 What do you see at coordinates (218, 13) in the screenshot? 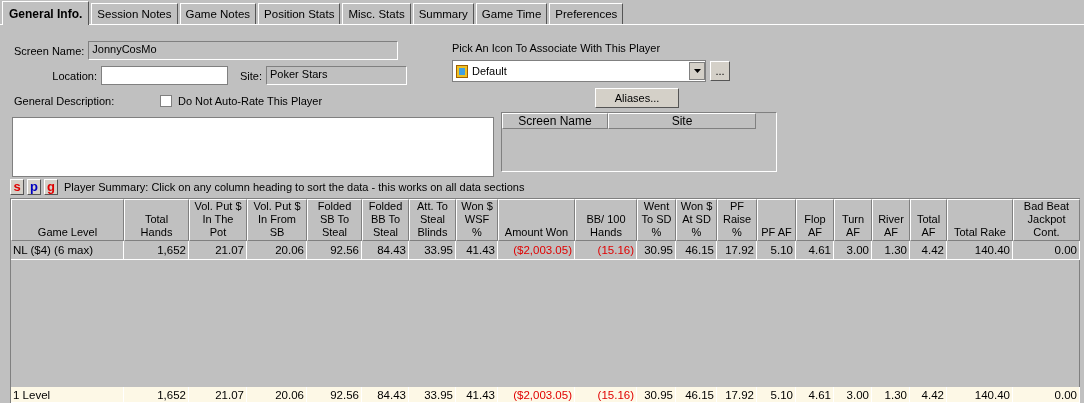
I see `tab: Game Notes` at bounding box center [218, 13].